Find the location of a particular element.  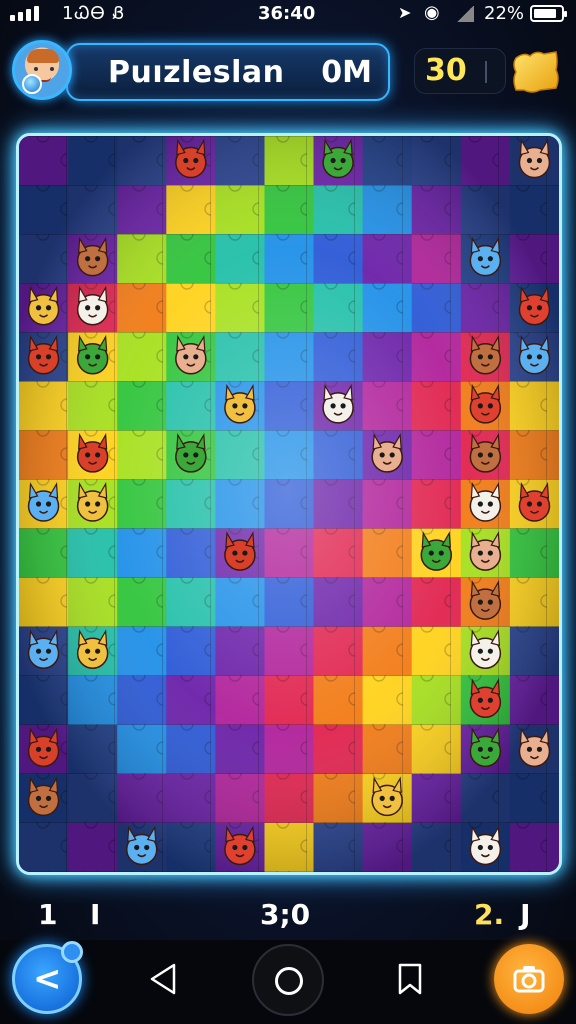

score-value: 0M is located at coordinates (346, 72).